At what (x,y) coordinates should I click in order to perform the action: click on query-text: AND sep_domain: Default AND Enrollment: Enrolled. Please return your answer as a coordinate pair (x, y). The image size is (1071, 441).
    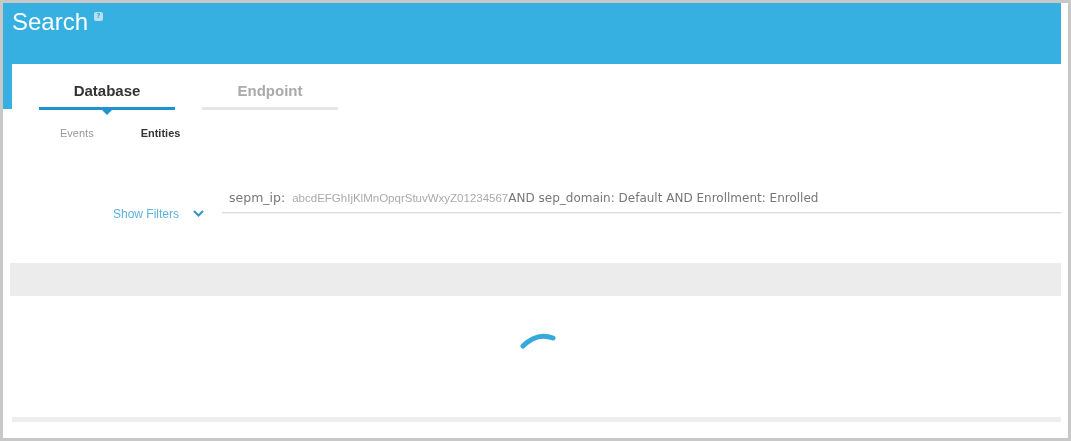
    Looking at the image, I should click on (663, 198).